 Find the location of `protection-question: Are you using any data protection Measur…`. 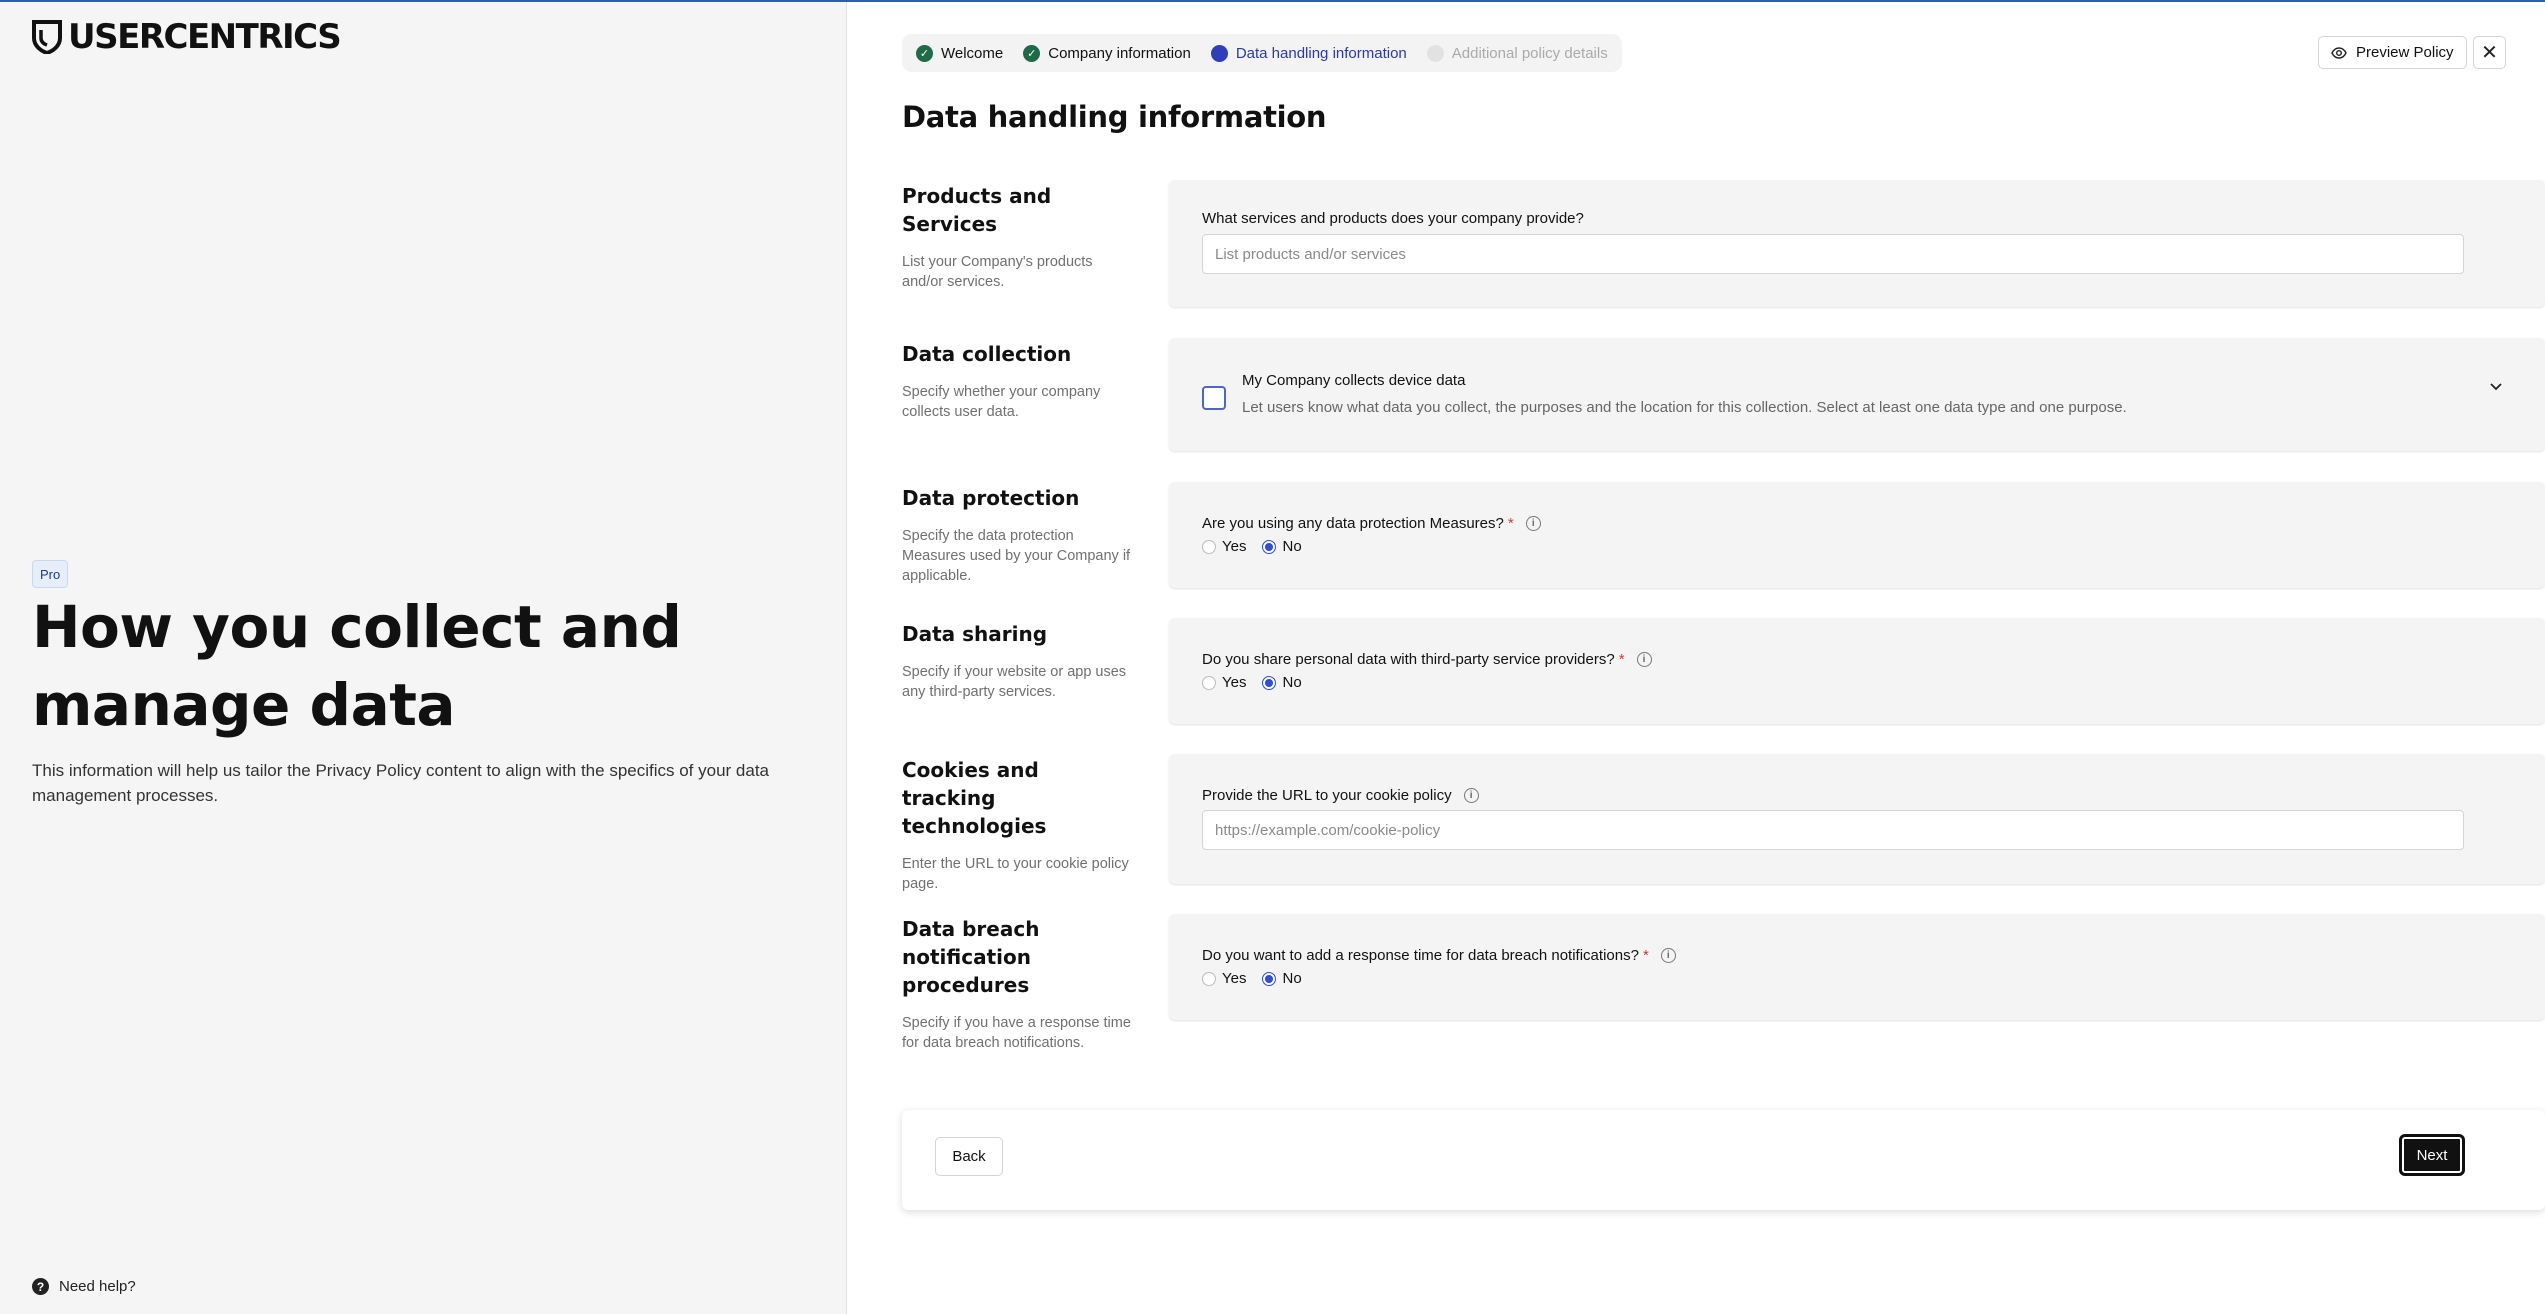

protection-question: Are you using any data protection Measur… is located at coordinates (1371, 523).